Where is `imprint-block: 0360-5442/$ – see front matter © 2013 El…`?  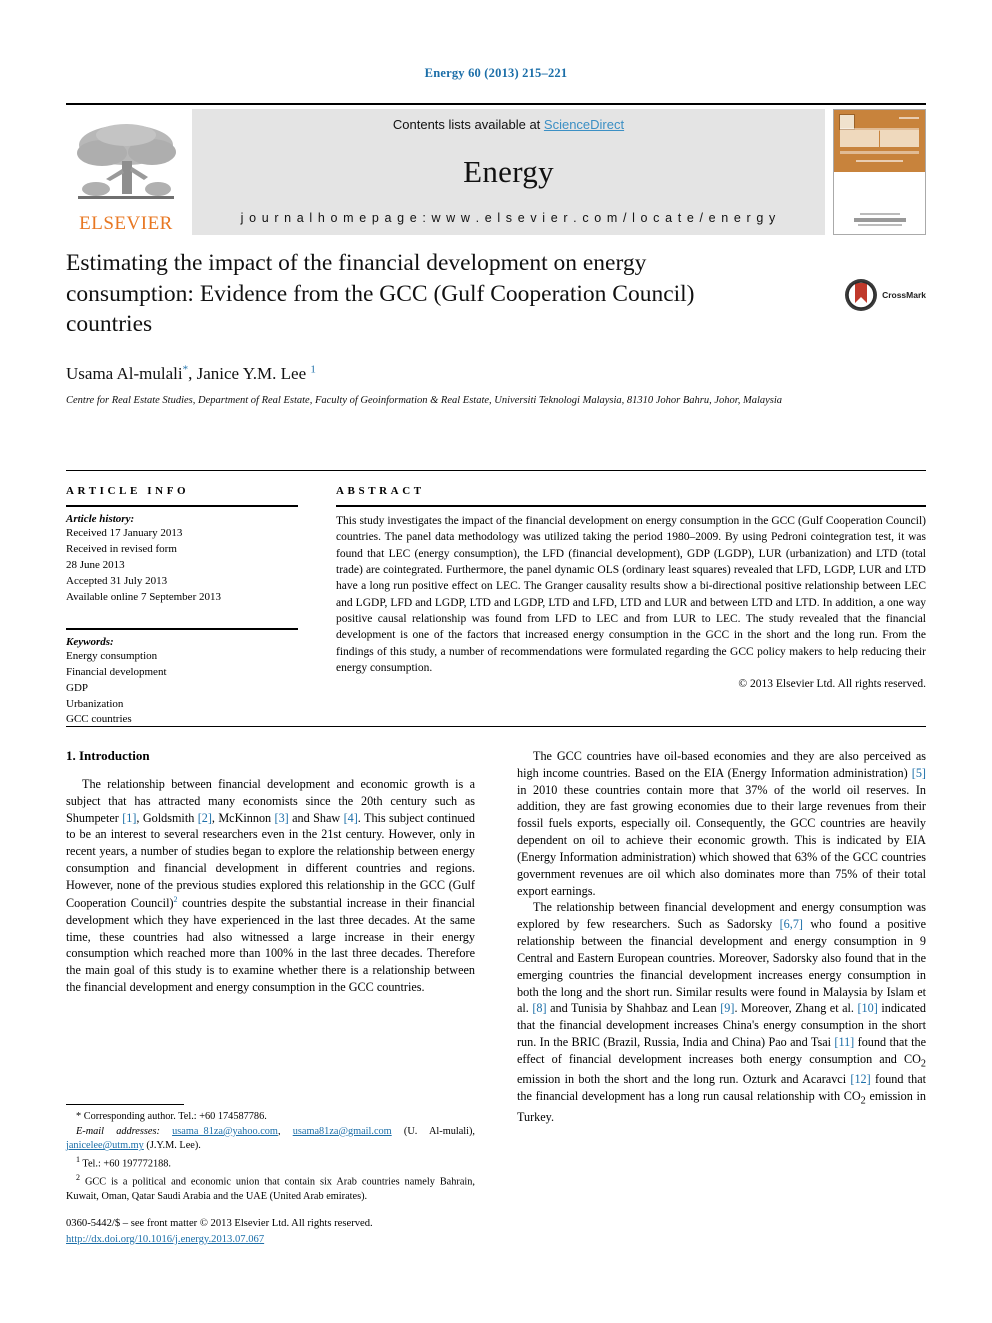
imprint-block: 0360-5442/$ – see front matter © 2013 El… is located at coordinates (306, 1232).